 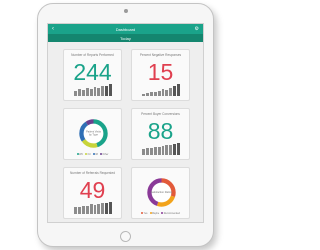 I want to click on donut-center-label: Satisfaction Rating, so click(x=162, y=192).